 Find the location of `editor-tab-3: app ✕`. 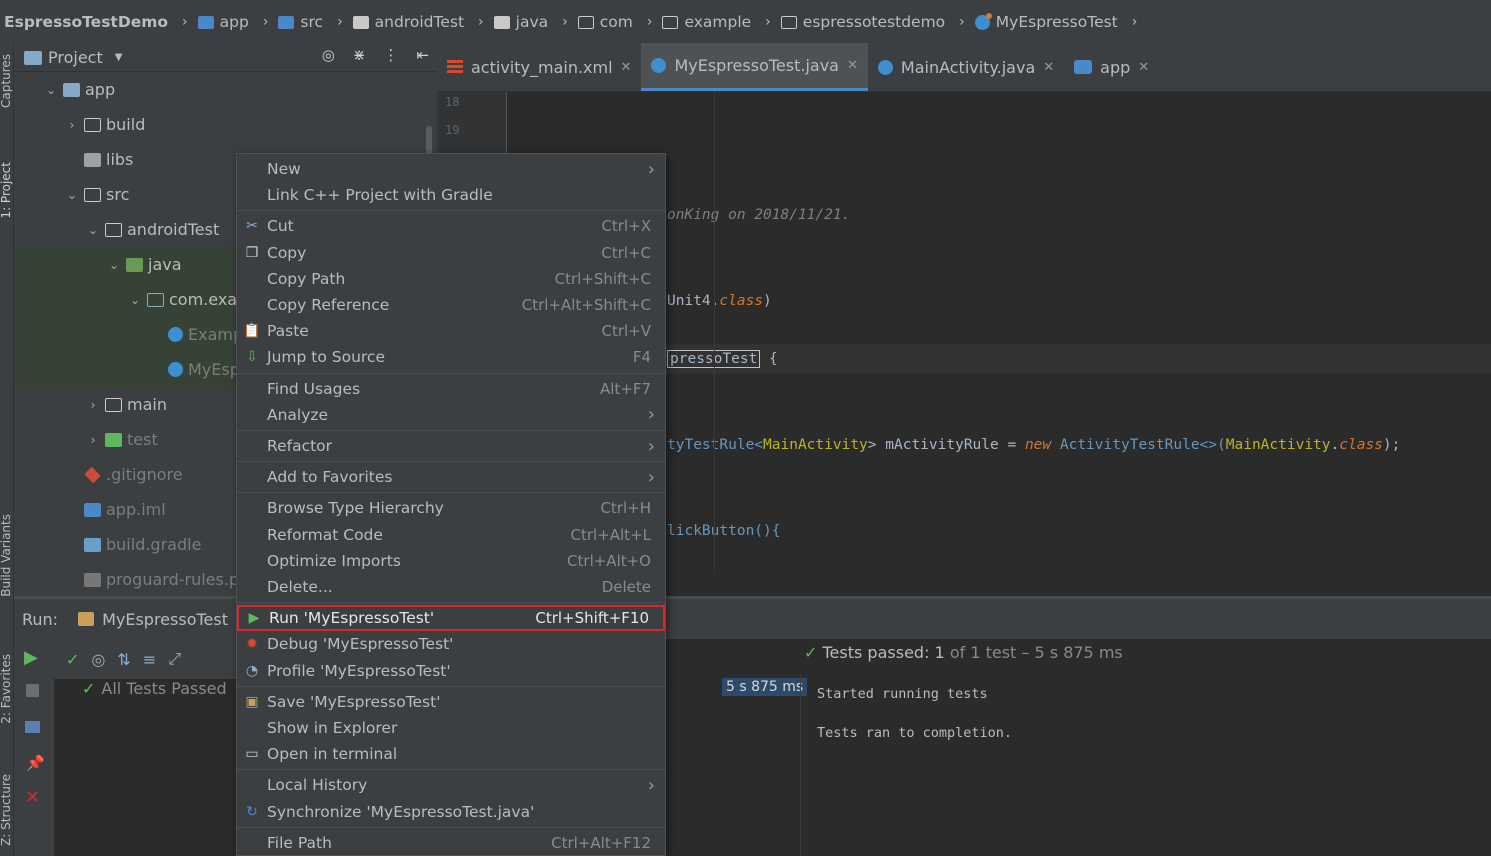

editor-tab-3: app ✕ is located at coordinates (1111, 67).